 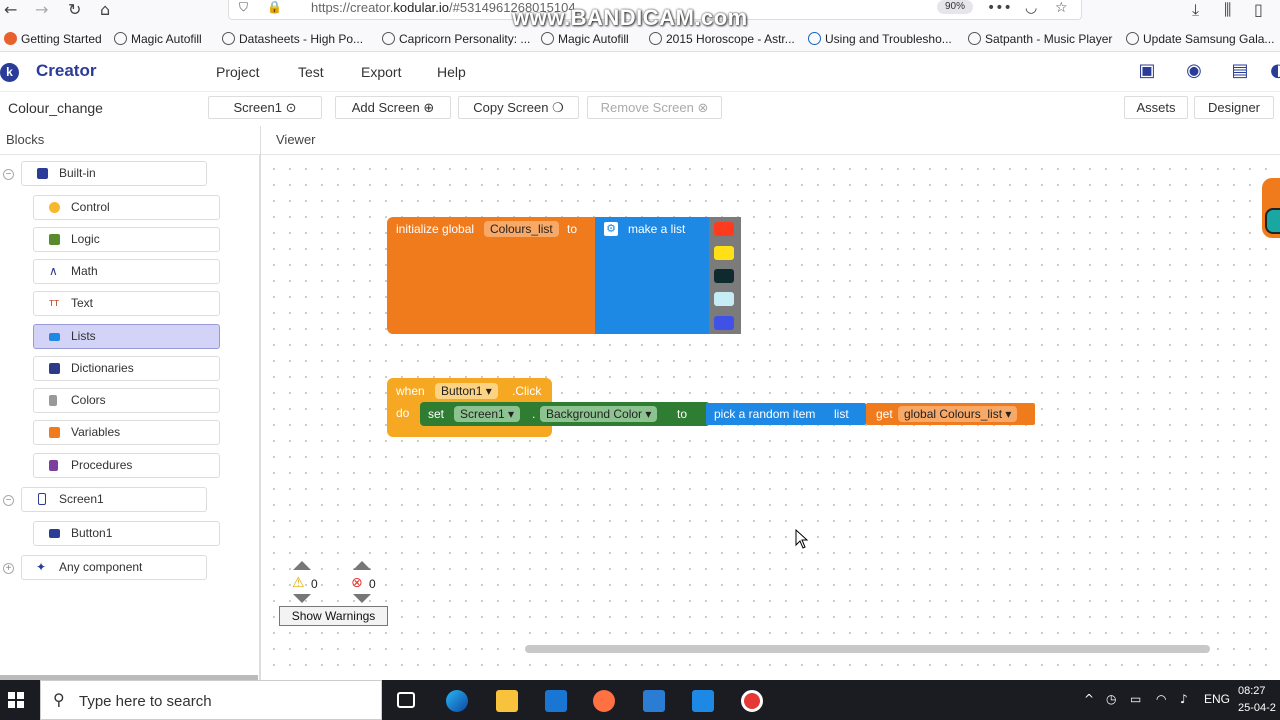 I want to click on screen-selector: Screen1 ⊙, so click(x=265, y=107).